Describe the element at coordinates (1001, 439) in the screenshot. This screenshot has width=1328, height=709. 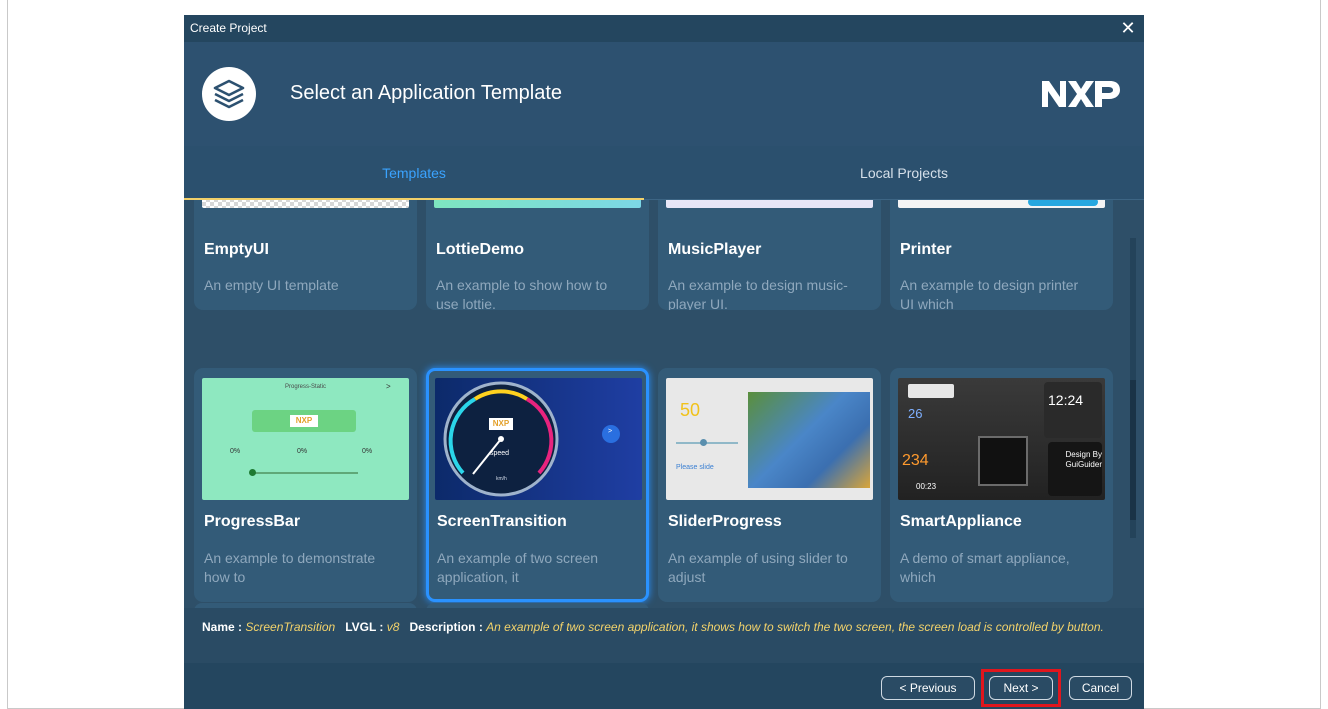
I see `template-thumbnail: 26 234 00:23 12:24 Design By GuiGuider` at that location.